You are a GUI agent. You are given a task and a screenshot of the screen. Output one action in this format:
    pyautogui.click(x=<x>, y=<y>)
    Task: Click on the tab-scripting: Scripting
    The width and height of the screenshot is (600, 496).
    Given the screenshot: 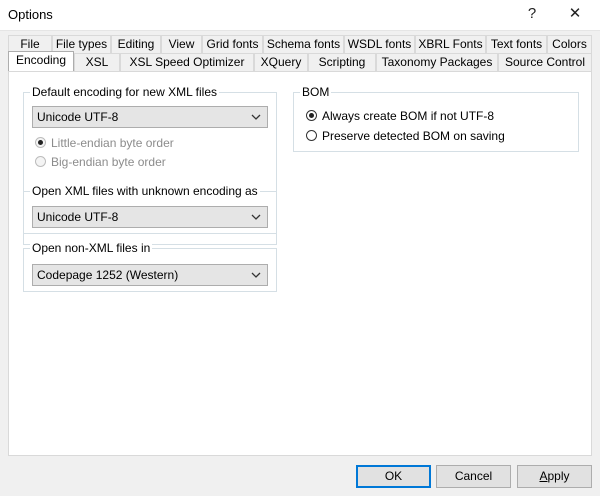 What is the action you would take?
    pyautogui.click(x=342, y=62)
    